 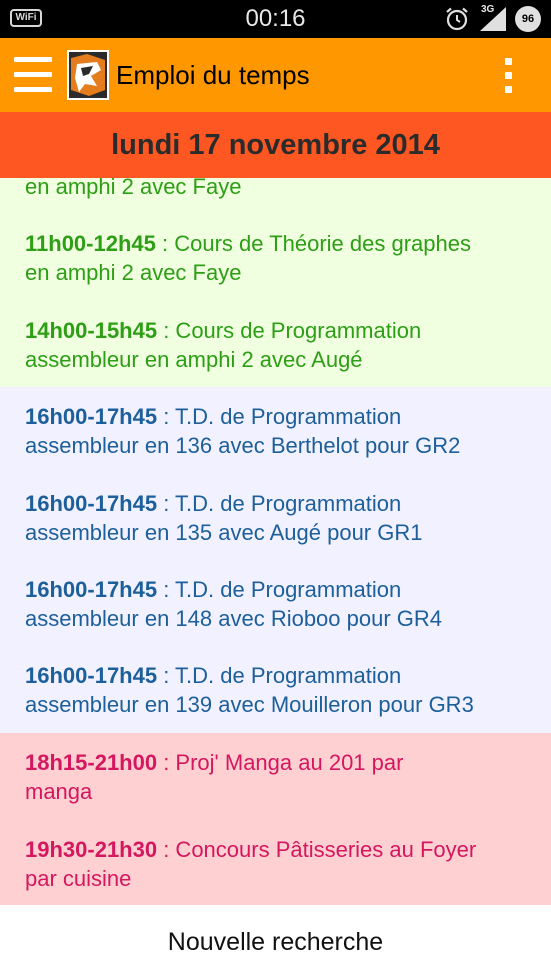 I want to click on entry-line-1: 14h00-15h45 : Cours de Programmation, so click(x=282, y=330).